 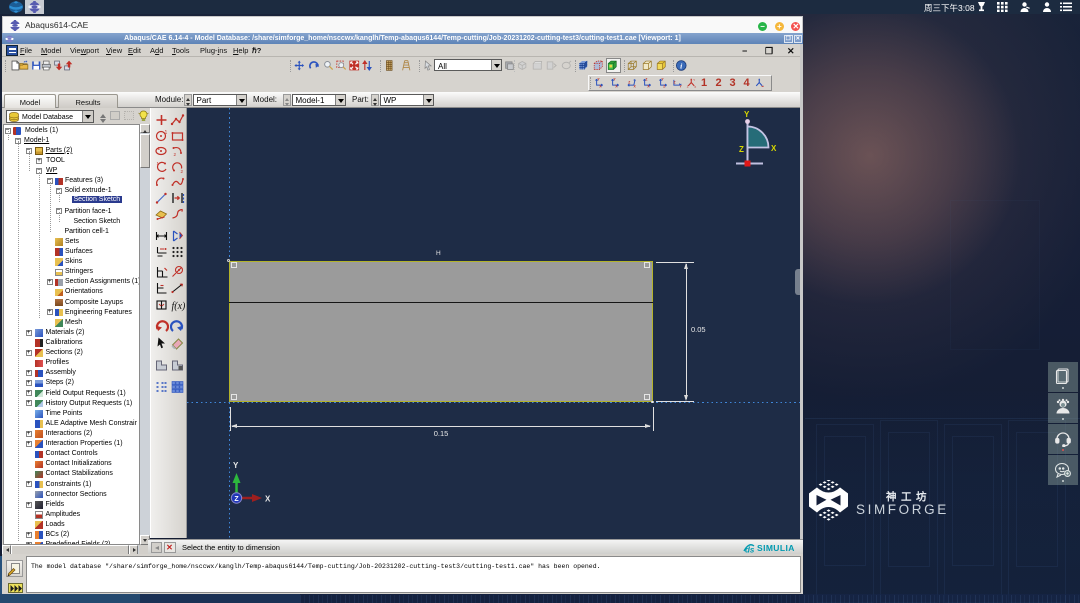 I want to click on svg-text: f(x), so click(x=179, y=306).